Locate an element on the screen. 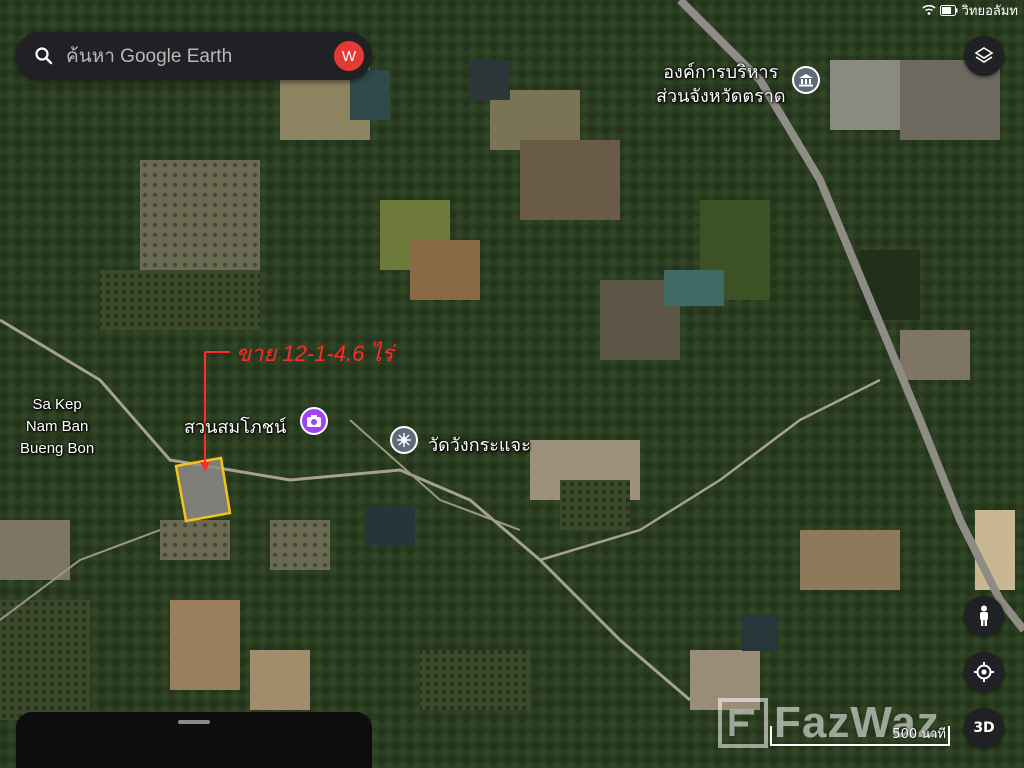 This screenshot has width=1024, height=768. garden-camera-icon is located at coordinates (314, 421).